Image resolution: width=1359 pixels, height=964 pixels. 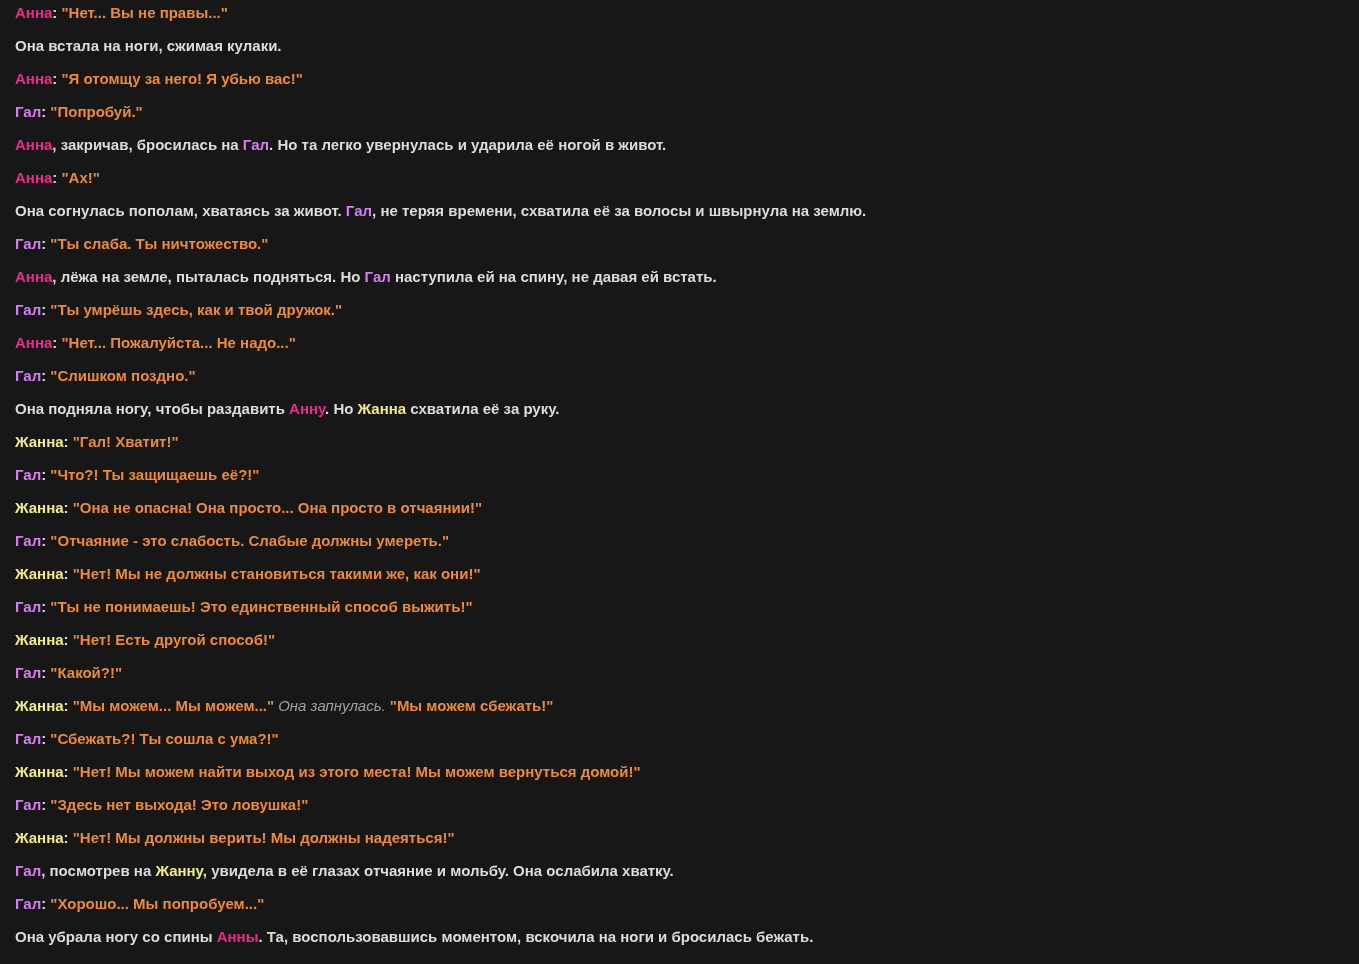 I want to click on chat-line: Анна: "Ах!", so click(x=58, y=177).